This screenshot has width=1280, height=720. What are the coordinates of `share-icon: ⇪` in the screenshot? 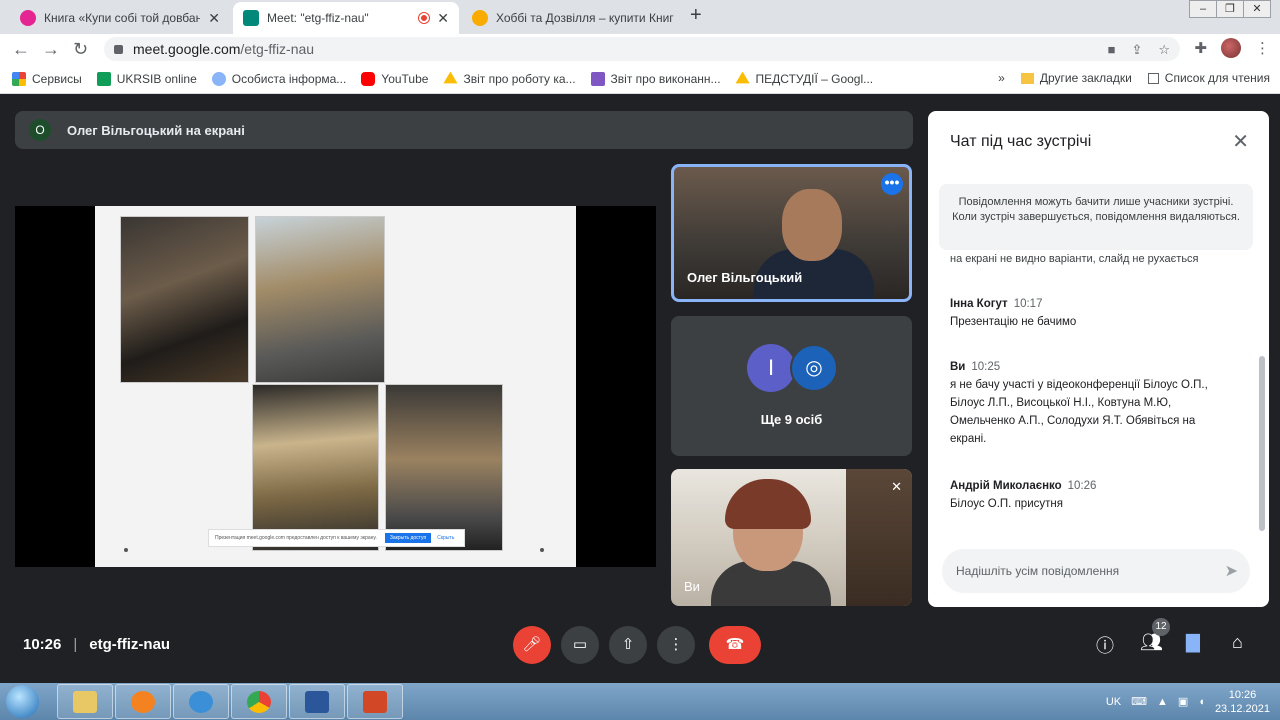 It's located at (1136, 50).